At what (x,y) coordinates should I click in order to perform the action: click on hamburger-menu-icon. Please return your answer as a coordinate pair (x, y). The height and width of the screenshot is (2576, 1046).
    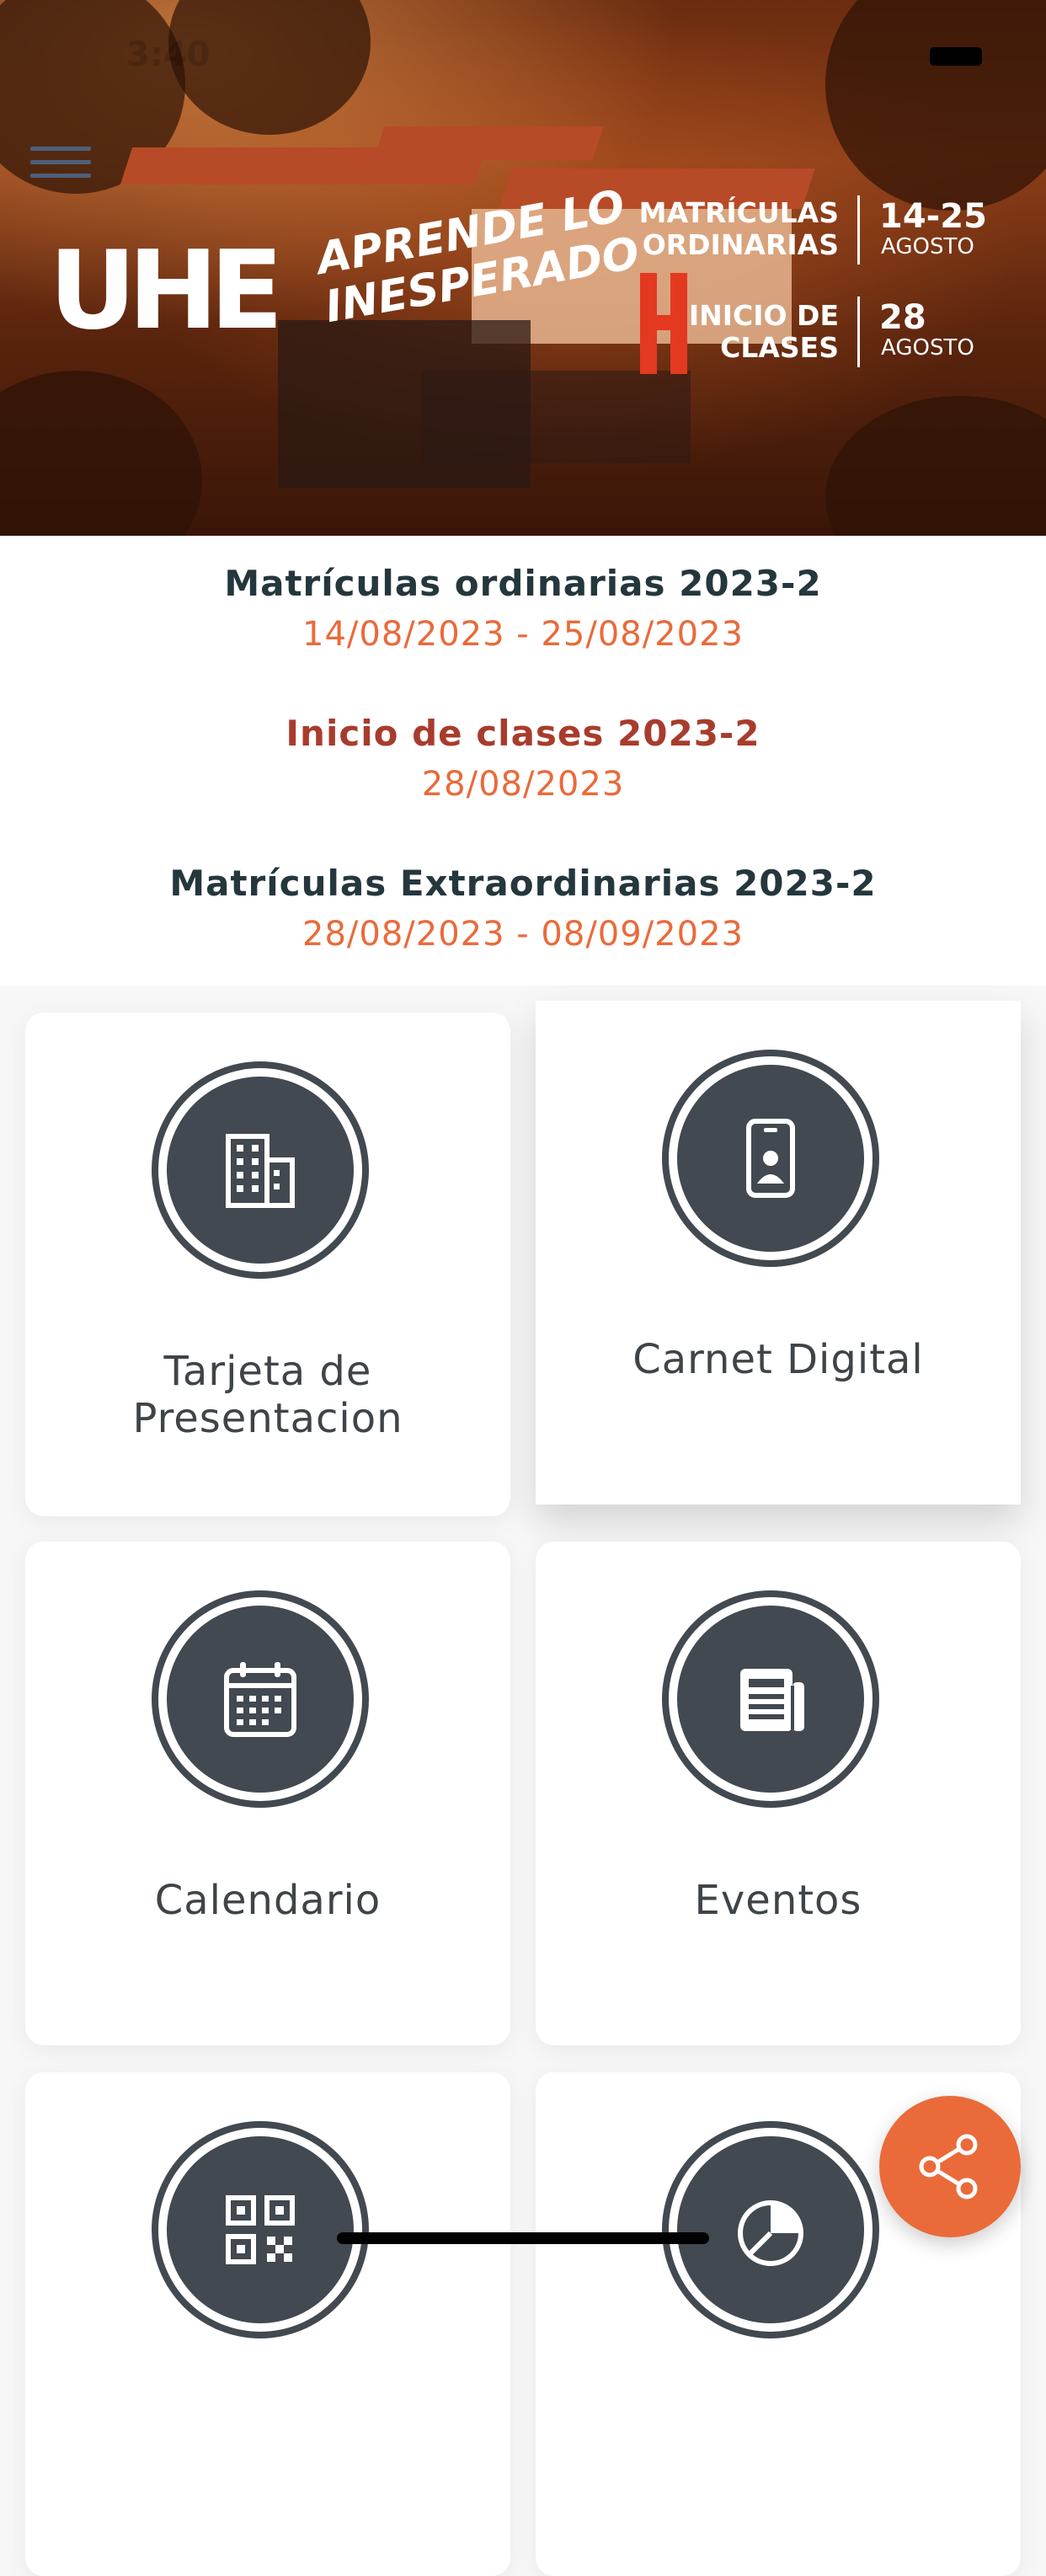
    Looking at the image, I should click on (60, 167).